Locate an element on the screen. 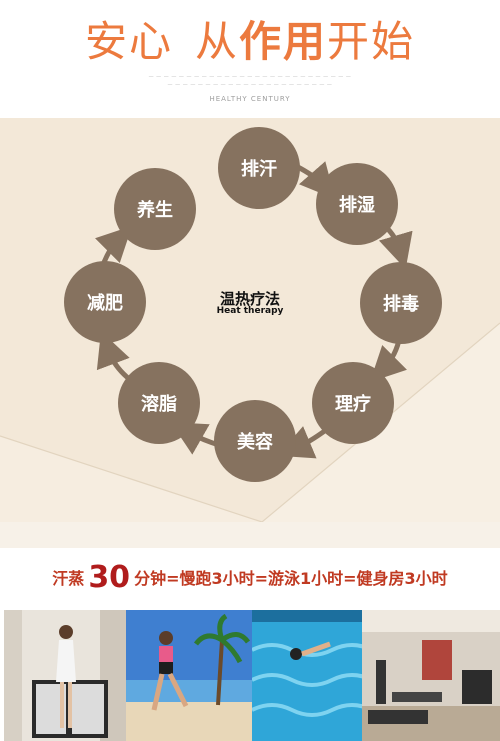 This screenshot has height=741, width=500. equation-text: 汗蒸 30 分钟=慢跑3小时=游泳1小时=健身房3小时 is located at coordinates (250, 577).